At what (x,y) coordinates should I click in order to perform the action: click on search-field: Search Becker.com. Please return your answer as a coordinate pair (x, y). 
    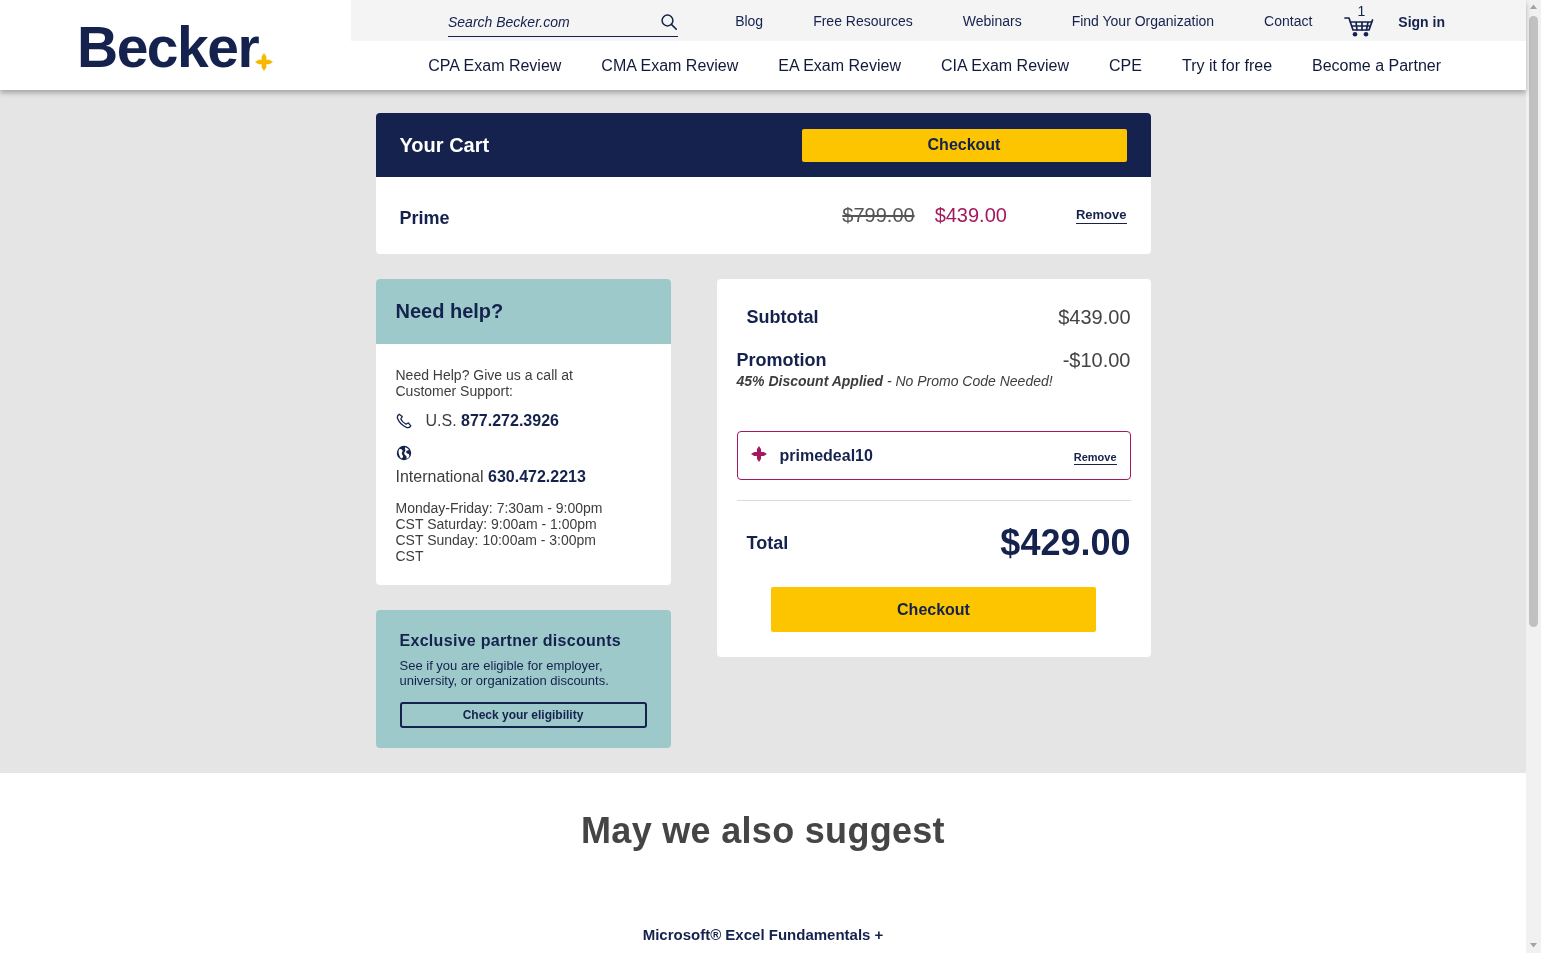
    Looking at the image, I should click on (550, 21).